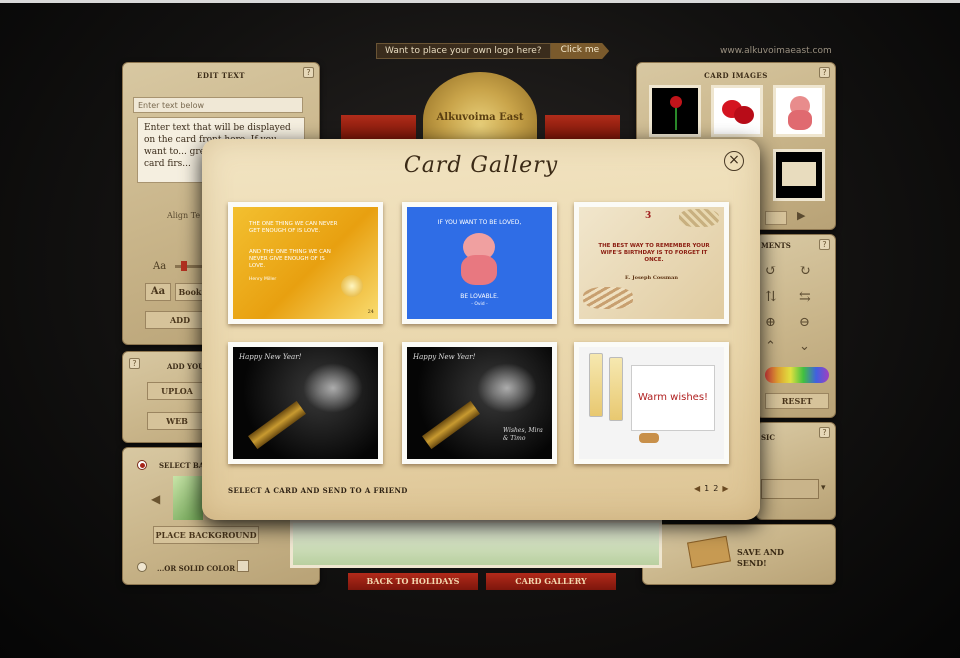 The image size is (960, 658). Describe the element at coordinates (770, 322) in the screenshot. I see `zoom-in-icon: ⊕` at that location.